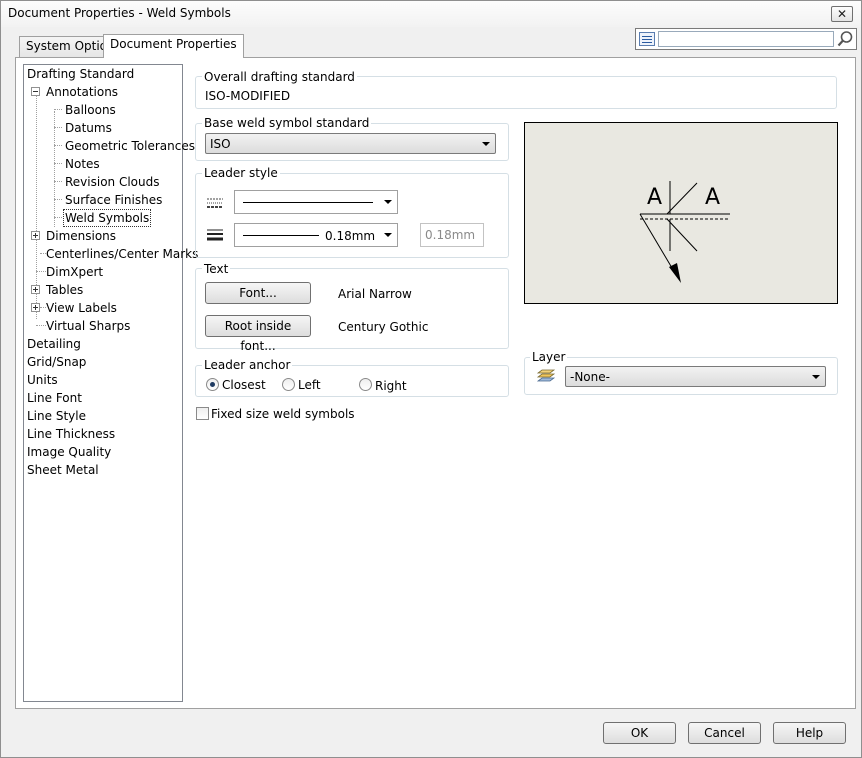 This screenshot has width=862, height=758. Describe the element at coordinates (350, 236) in the screenshot. I see `leader-thickness-value: 0.18mm` at that location.